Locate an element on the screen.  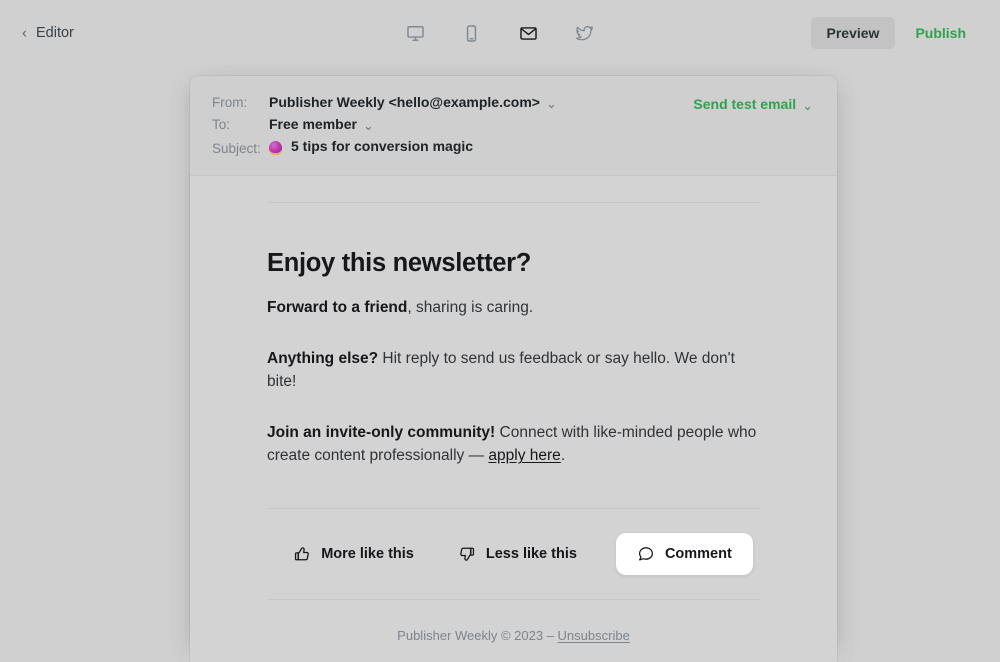
footer-copyright: Publisher Weekly © 2023 – is located at coordinates (477, 635).